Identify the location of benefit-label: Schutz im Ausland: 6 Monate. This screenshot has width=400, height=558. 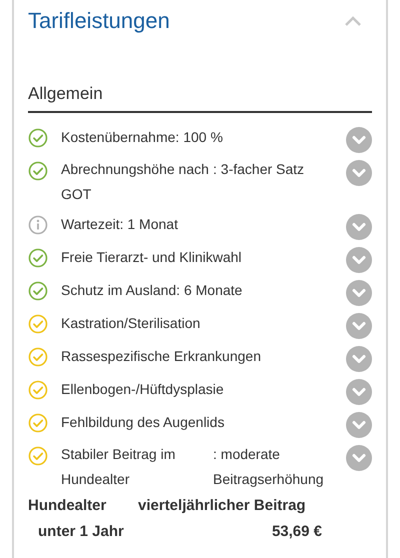
(152, 290).